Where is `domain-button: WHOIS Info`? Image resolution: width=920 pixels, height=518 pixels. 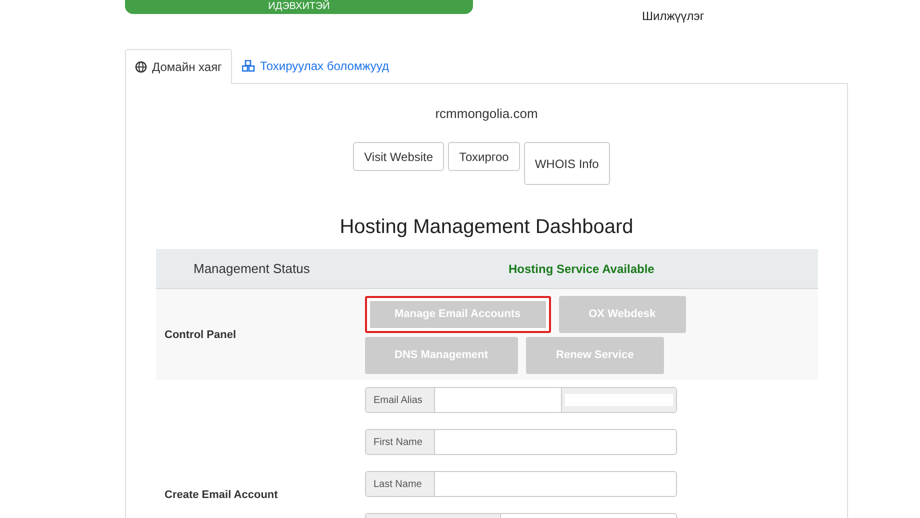
domain-button: WHOIS Info is located at coordinates (567, 163).